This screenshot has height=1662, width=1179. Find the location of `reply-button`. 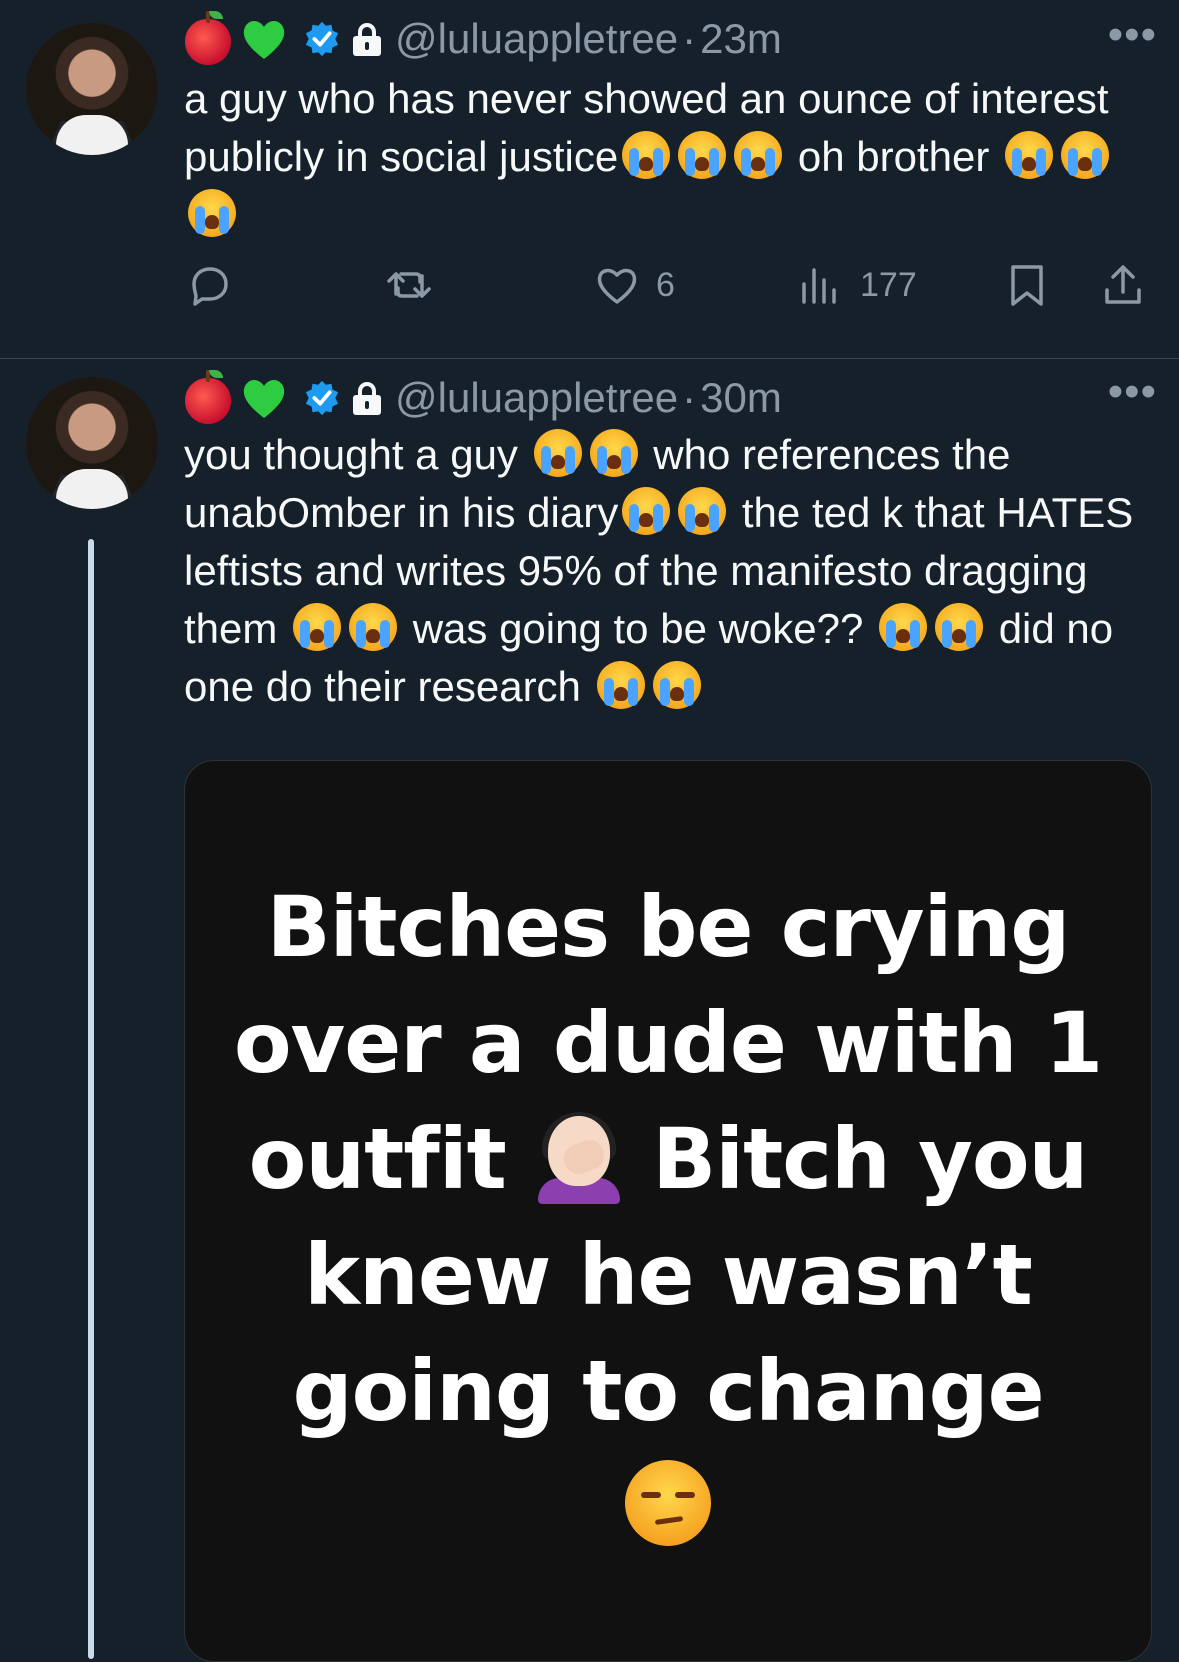

reply-button is located at coordinates (217, 285).